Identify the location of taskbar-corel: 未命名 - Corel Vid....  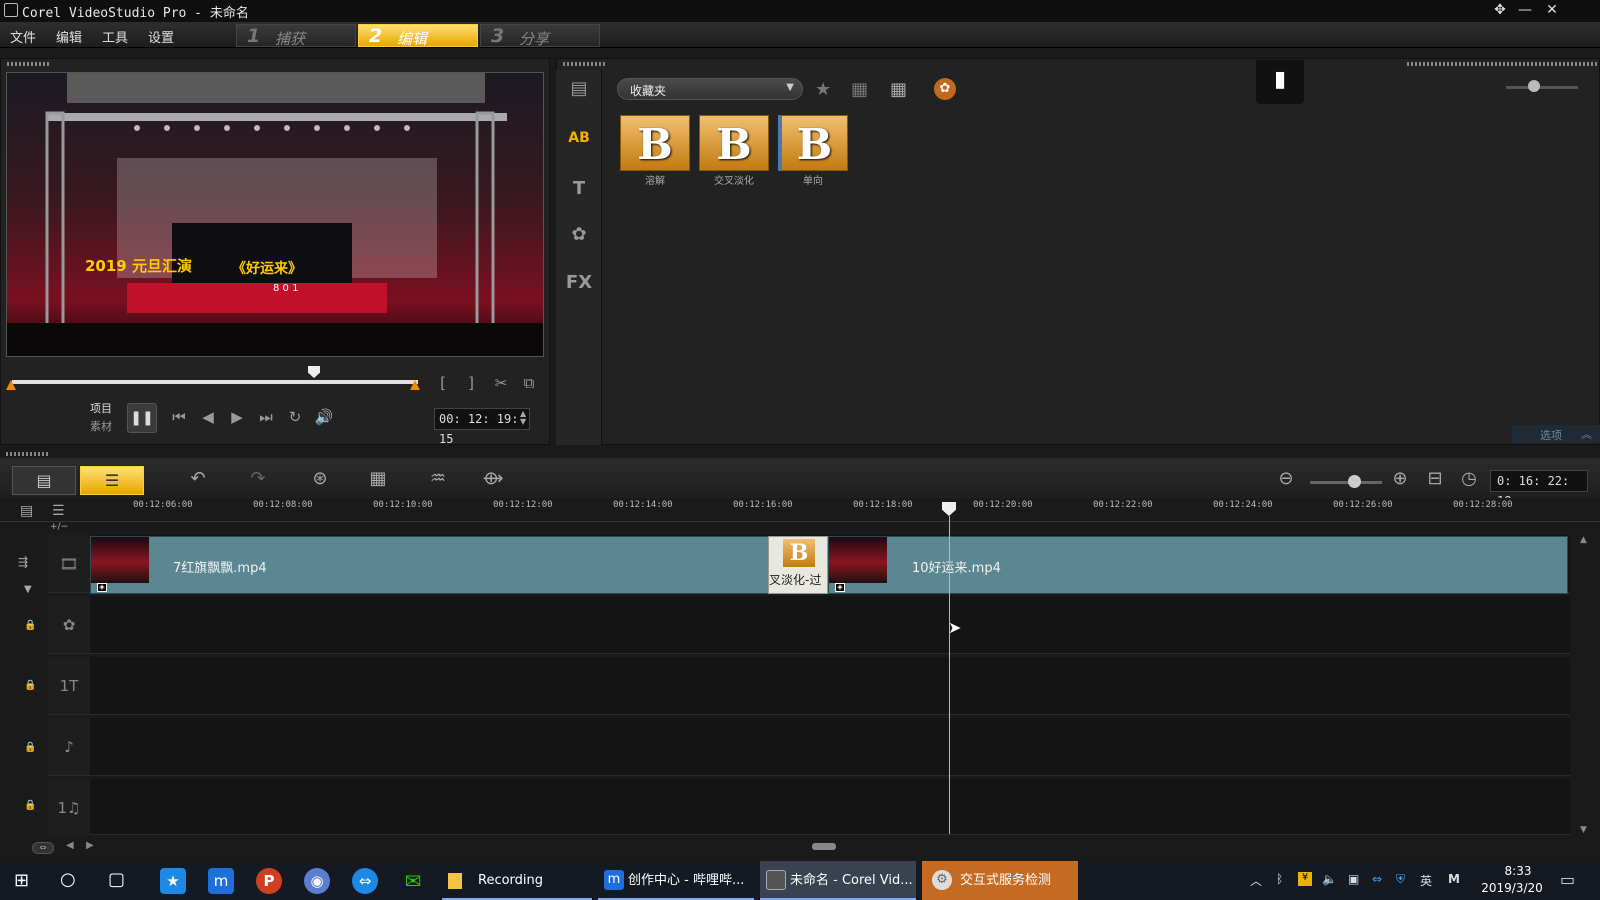
(838, 880).